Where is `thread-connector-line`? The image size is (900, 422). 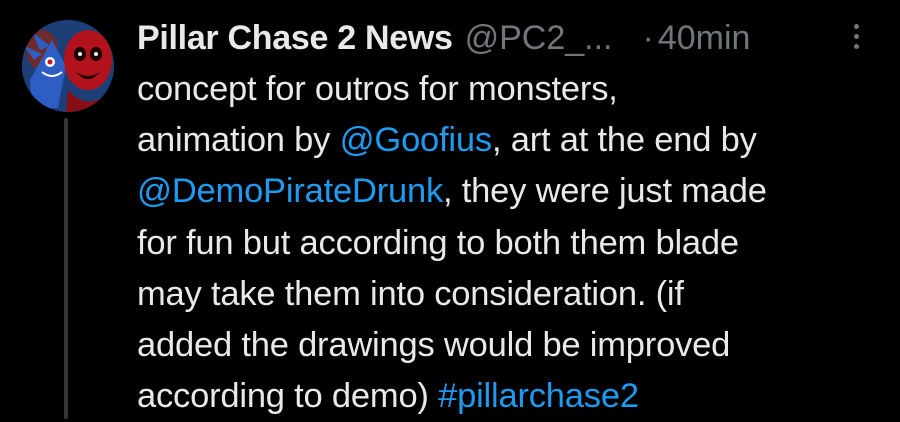
thread-connector-line is located at coordinates (66, 268).